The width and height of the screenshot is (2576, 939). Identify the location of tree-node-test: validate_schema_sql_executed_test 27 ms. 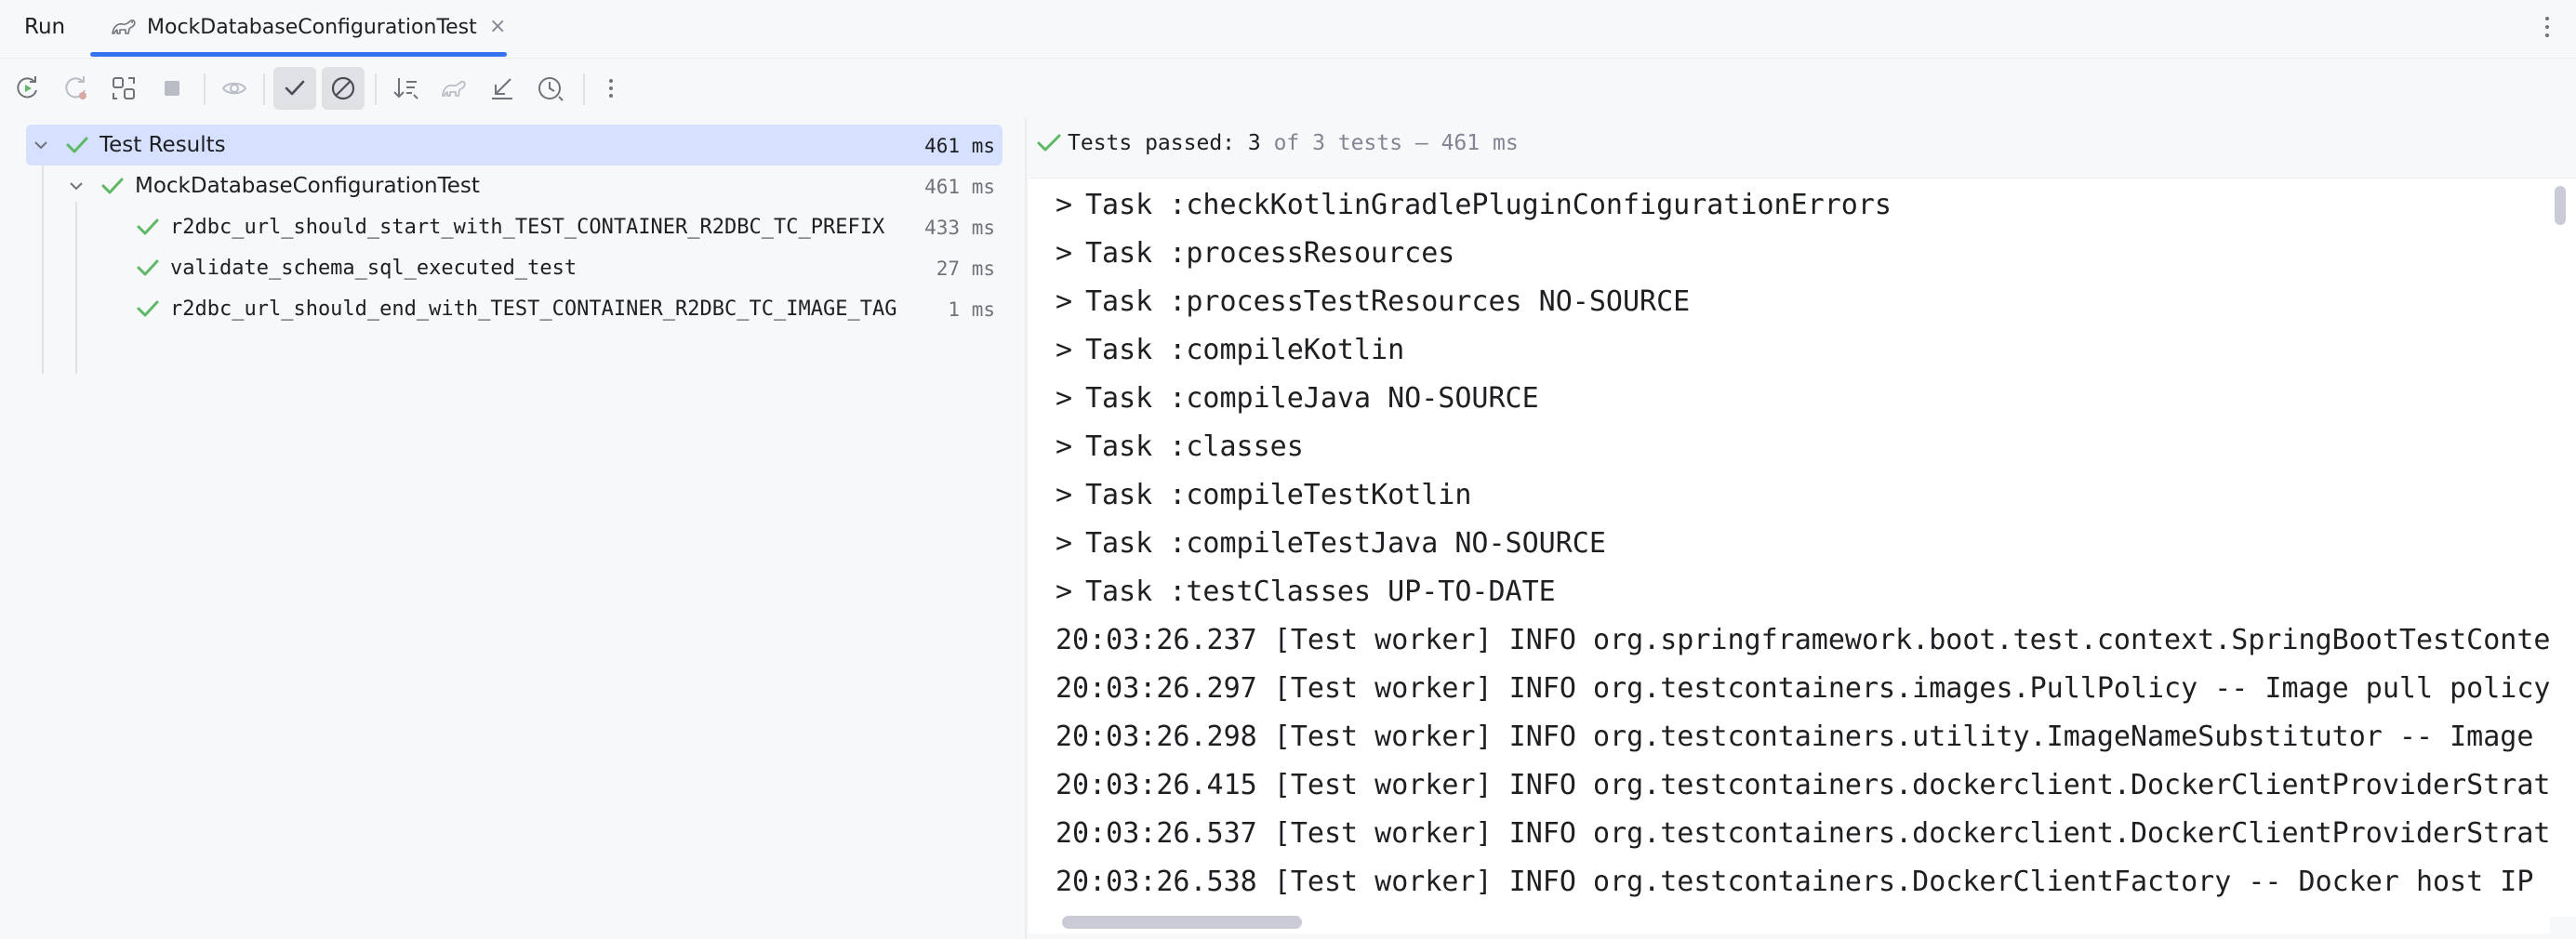
(514, 268).